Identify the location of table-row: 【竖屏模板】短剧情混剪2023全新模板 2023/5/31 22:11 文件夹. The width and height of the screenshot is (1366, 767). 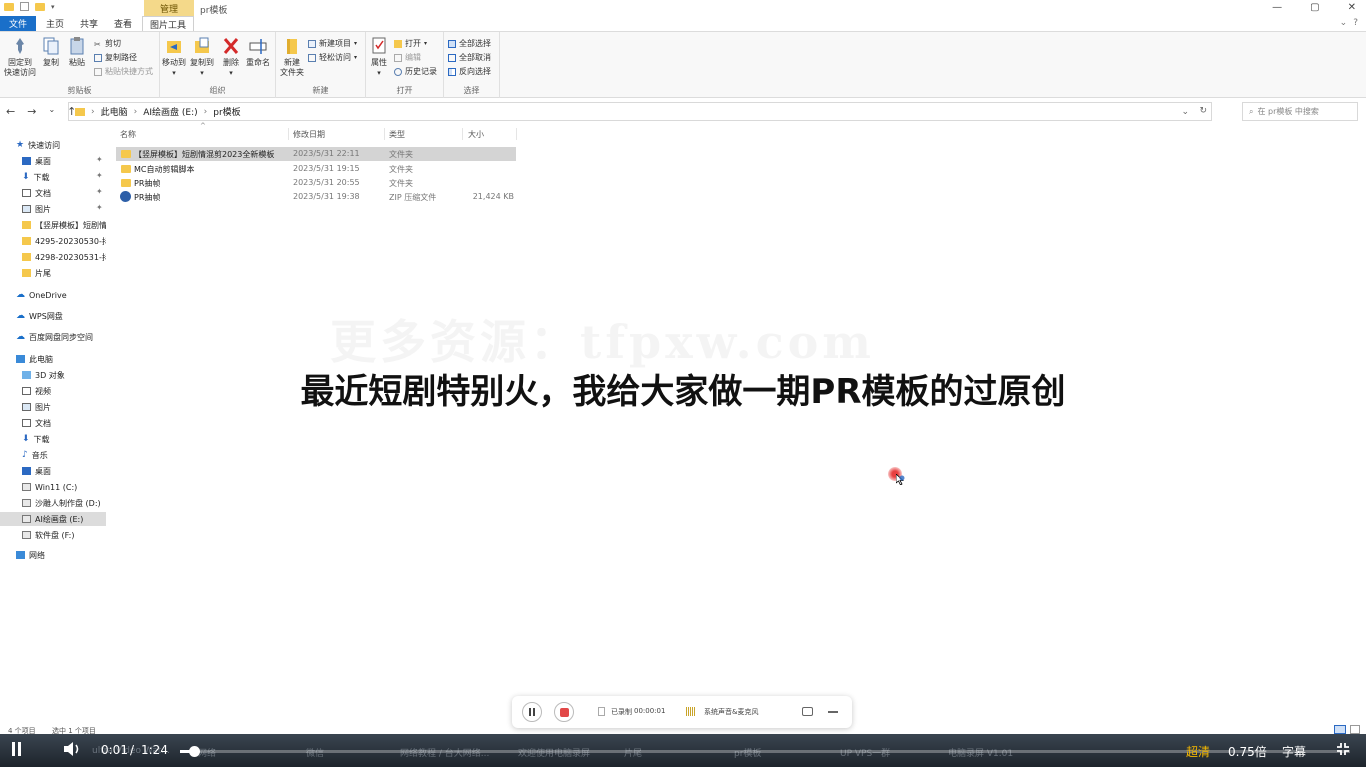
(316, 154).